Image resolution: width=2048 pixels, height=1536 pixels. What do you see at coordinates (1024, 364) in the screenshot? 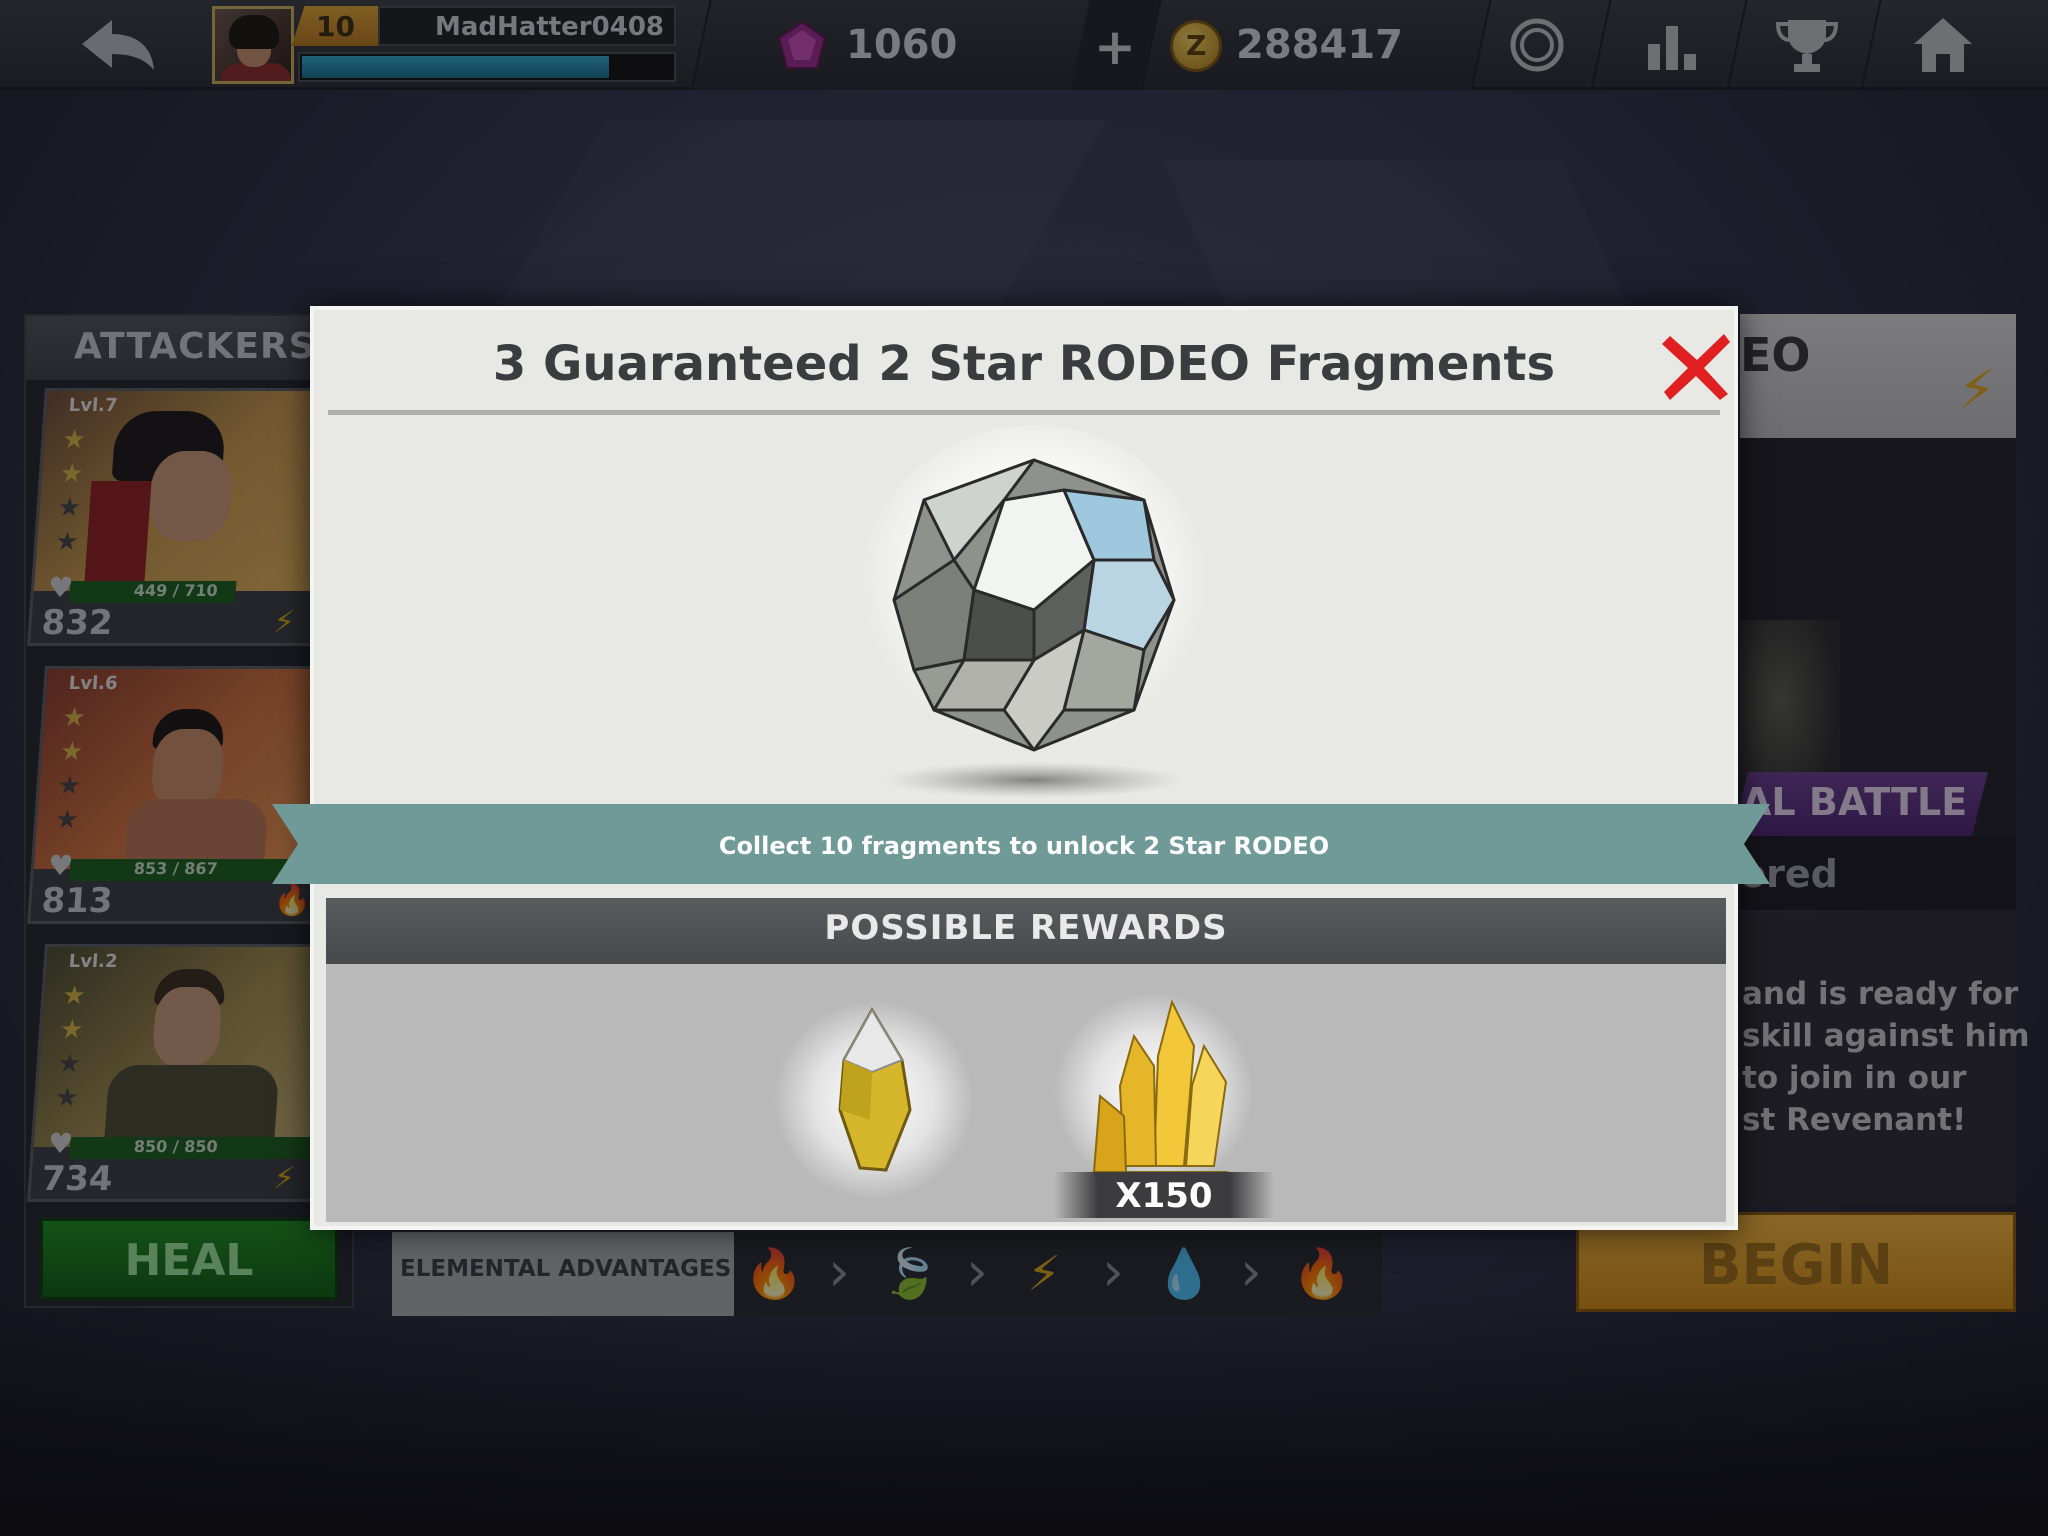
I see `modal-title: 3 Guaranteed 2 Star RODEO Fragments` at bounding box center [1024, 364].